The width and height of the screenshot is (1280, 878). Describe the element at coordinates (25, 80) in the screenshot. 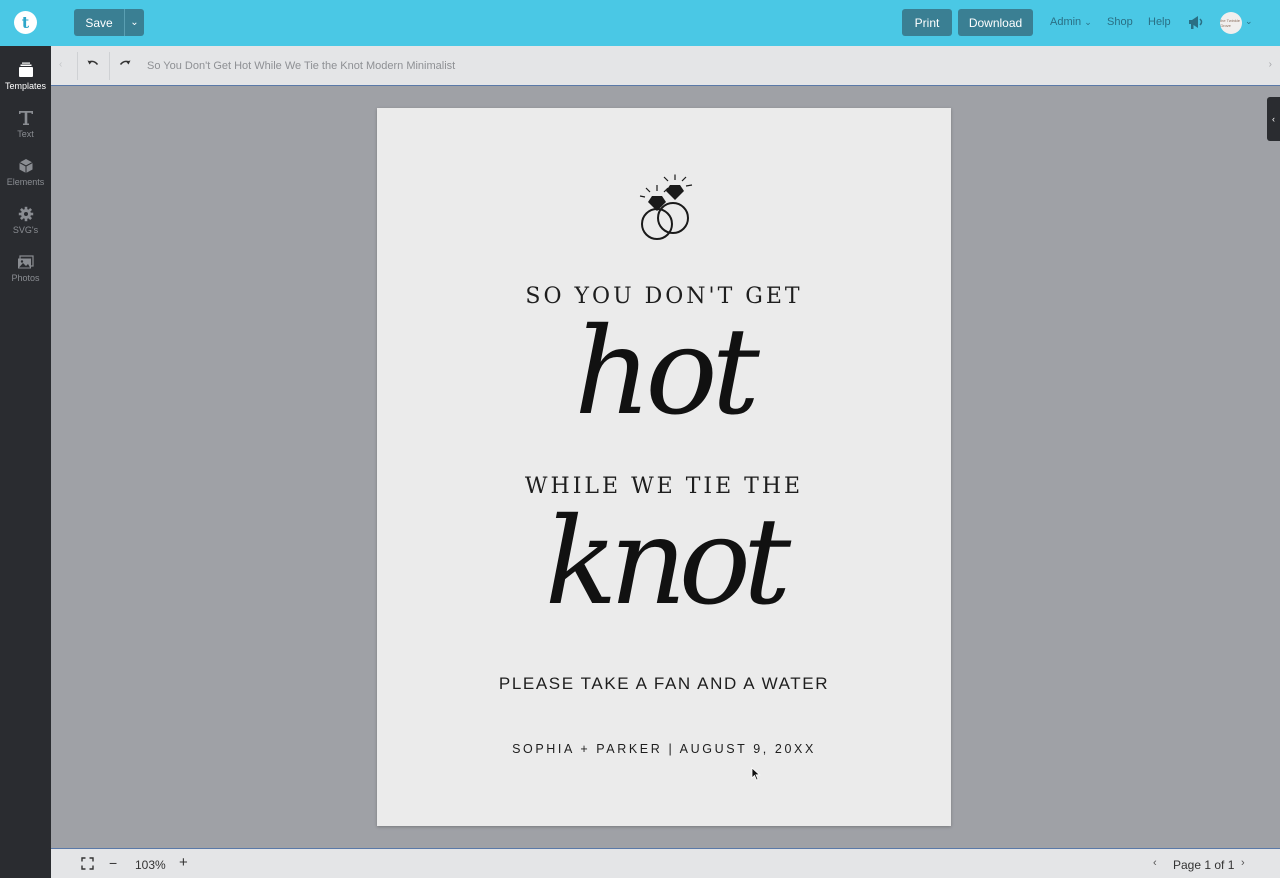

I see `sidebar-item-templates: Templates` at that location.